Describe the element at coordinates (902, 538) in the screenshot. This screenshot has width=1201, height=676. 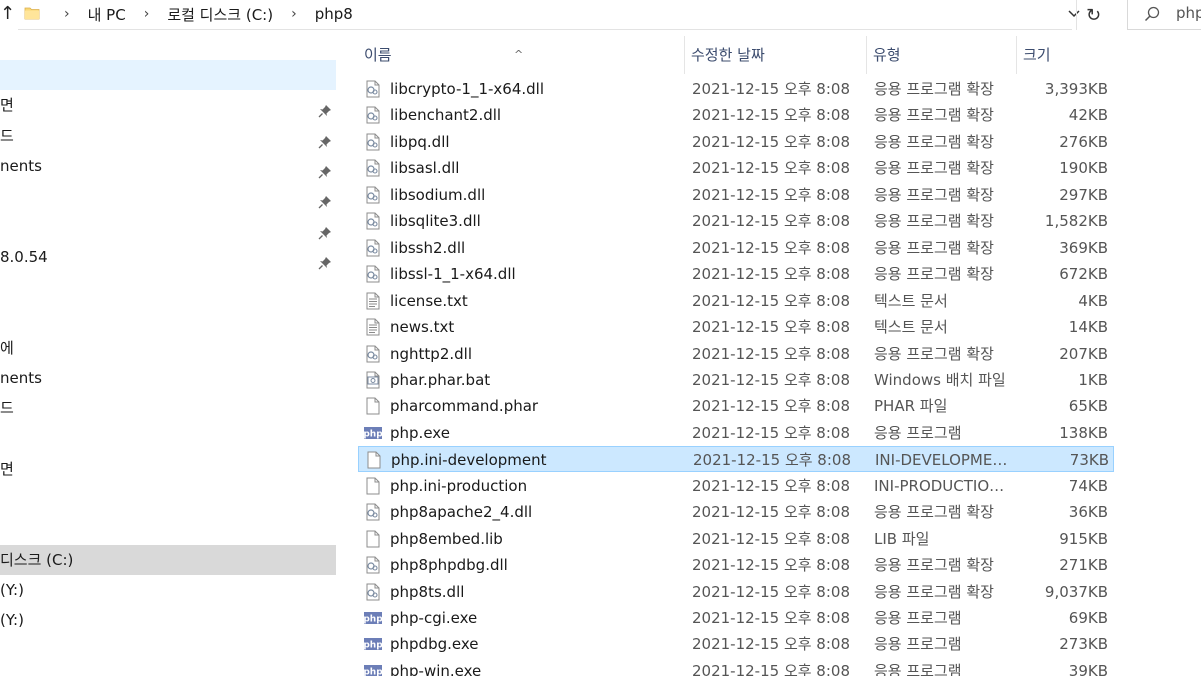
I see `file-type: LIB 파일` at that location.